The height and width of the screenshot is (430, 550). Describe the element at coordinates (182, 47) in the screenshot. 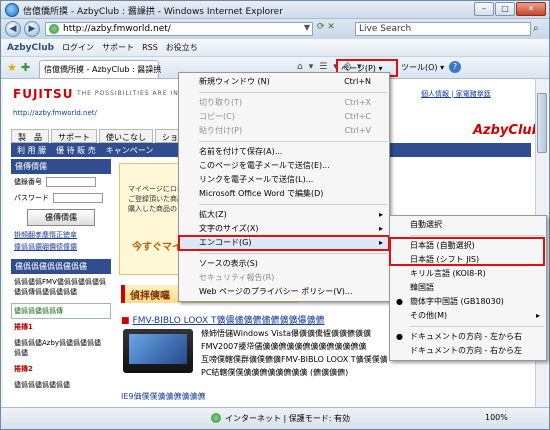

I see `toolbar-useful: お役立ち` at that location.